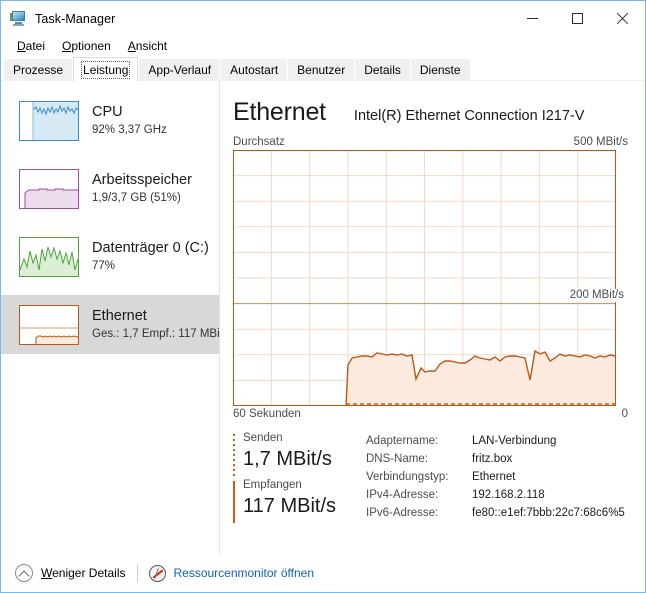 This screenshot has width=646, height=593. I want to click on receive-value: 117 MBit/s, so click(289, 506).